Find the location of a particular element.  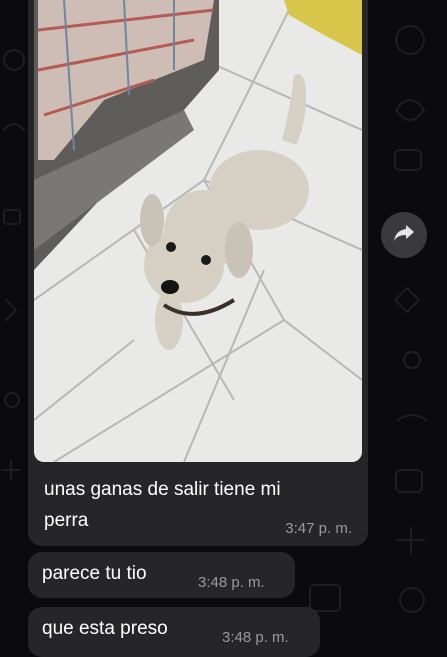

message-text: que esta preso is located at coordinates (105, 628).